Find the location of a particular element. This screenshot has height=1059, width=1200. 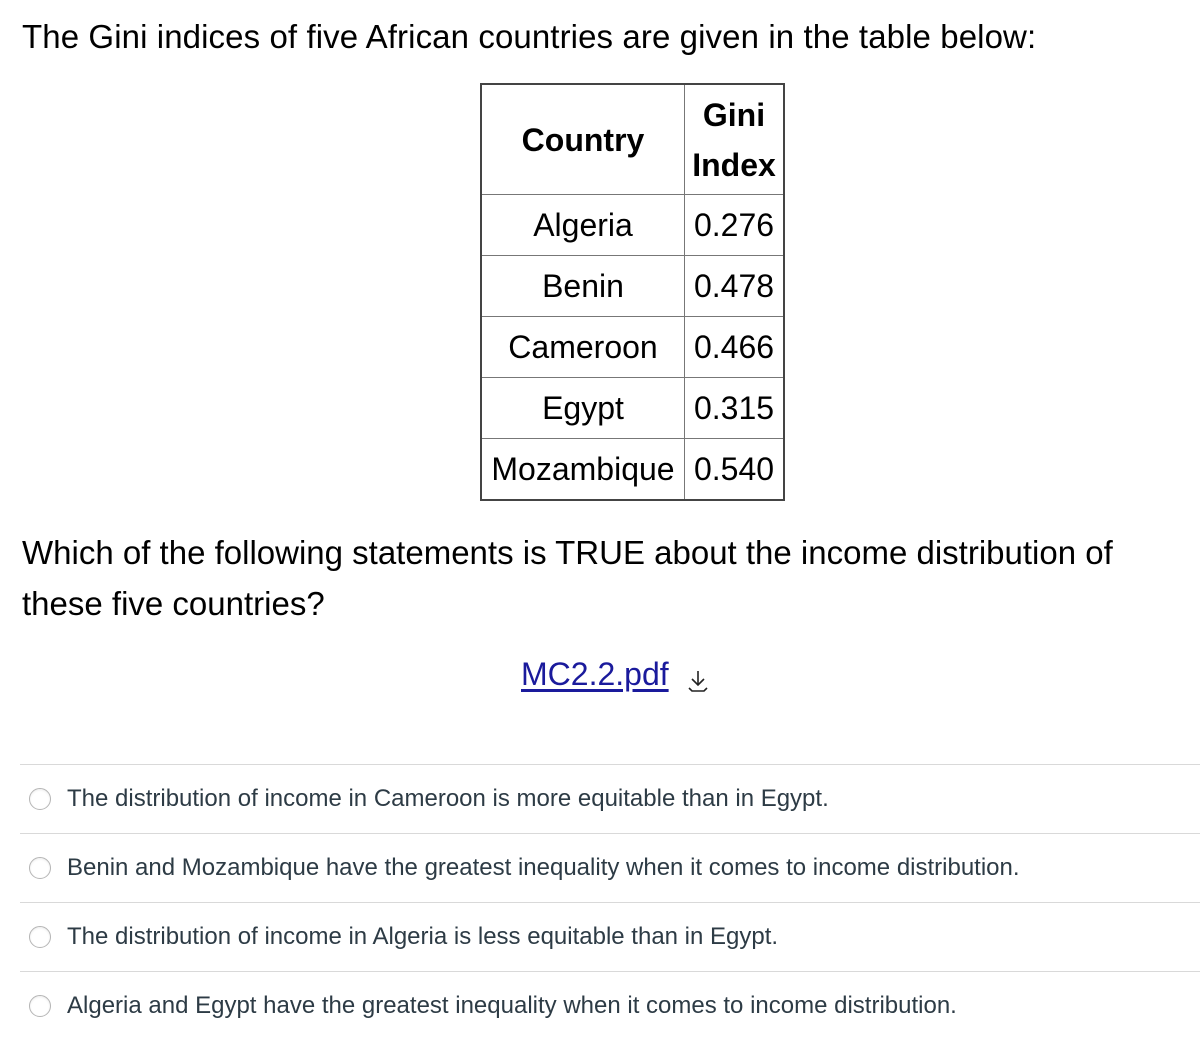

header-gini-line1: Gini is located at coordinates (734, 114).